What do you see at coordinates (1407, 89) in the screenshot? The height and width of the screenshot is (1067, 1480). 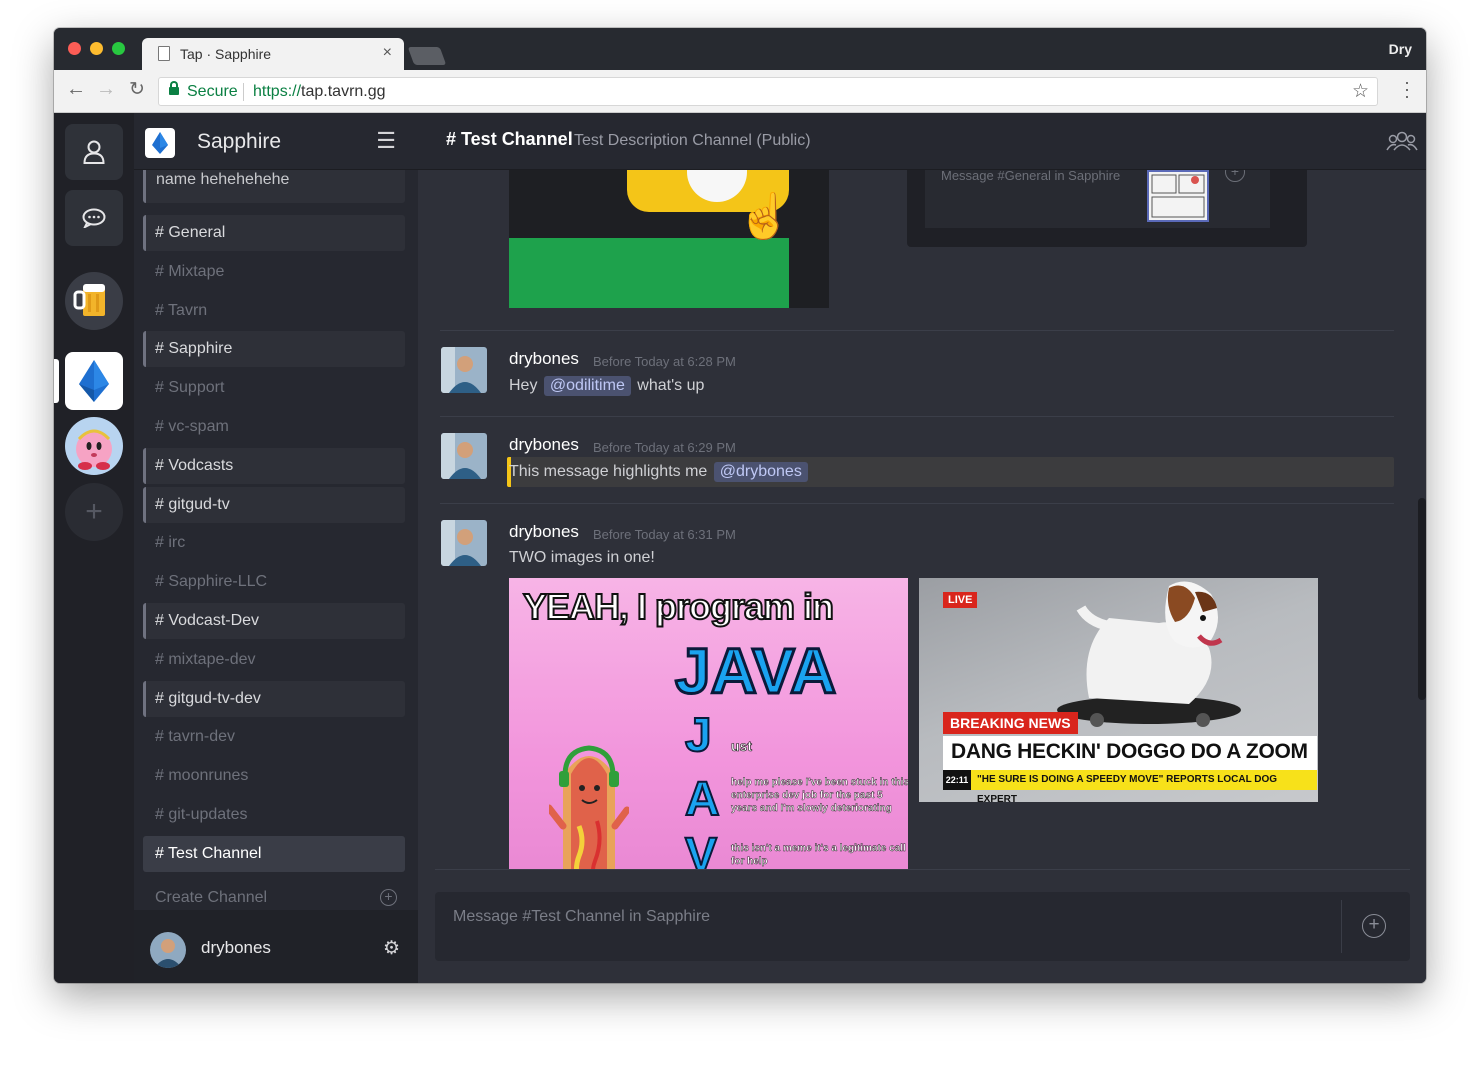 I see `browser-menu-icon: · · ·` at bounding box center [1407, 89].